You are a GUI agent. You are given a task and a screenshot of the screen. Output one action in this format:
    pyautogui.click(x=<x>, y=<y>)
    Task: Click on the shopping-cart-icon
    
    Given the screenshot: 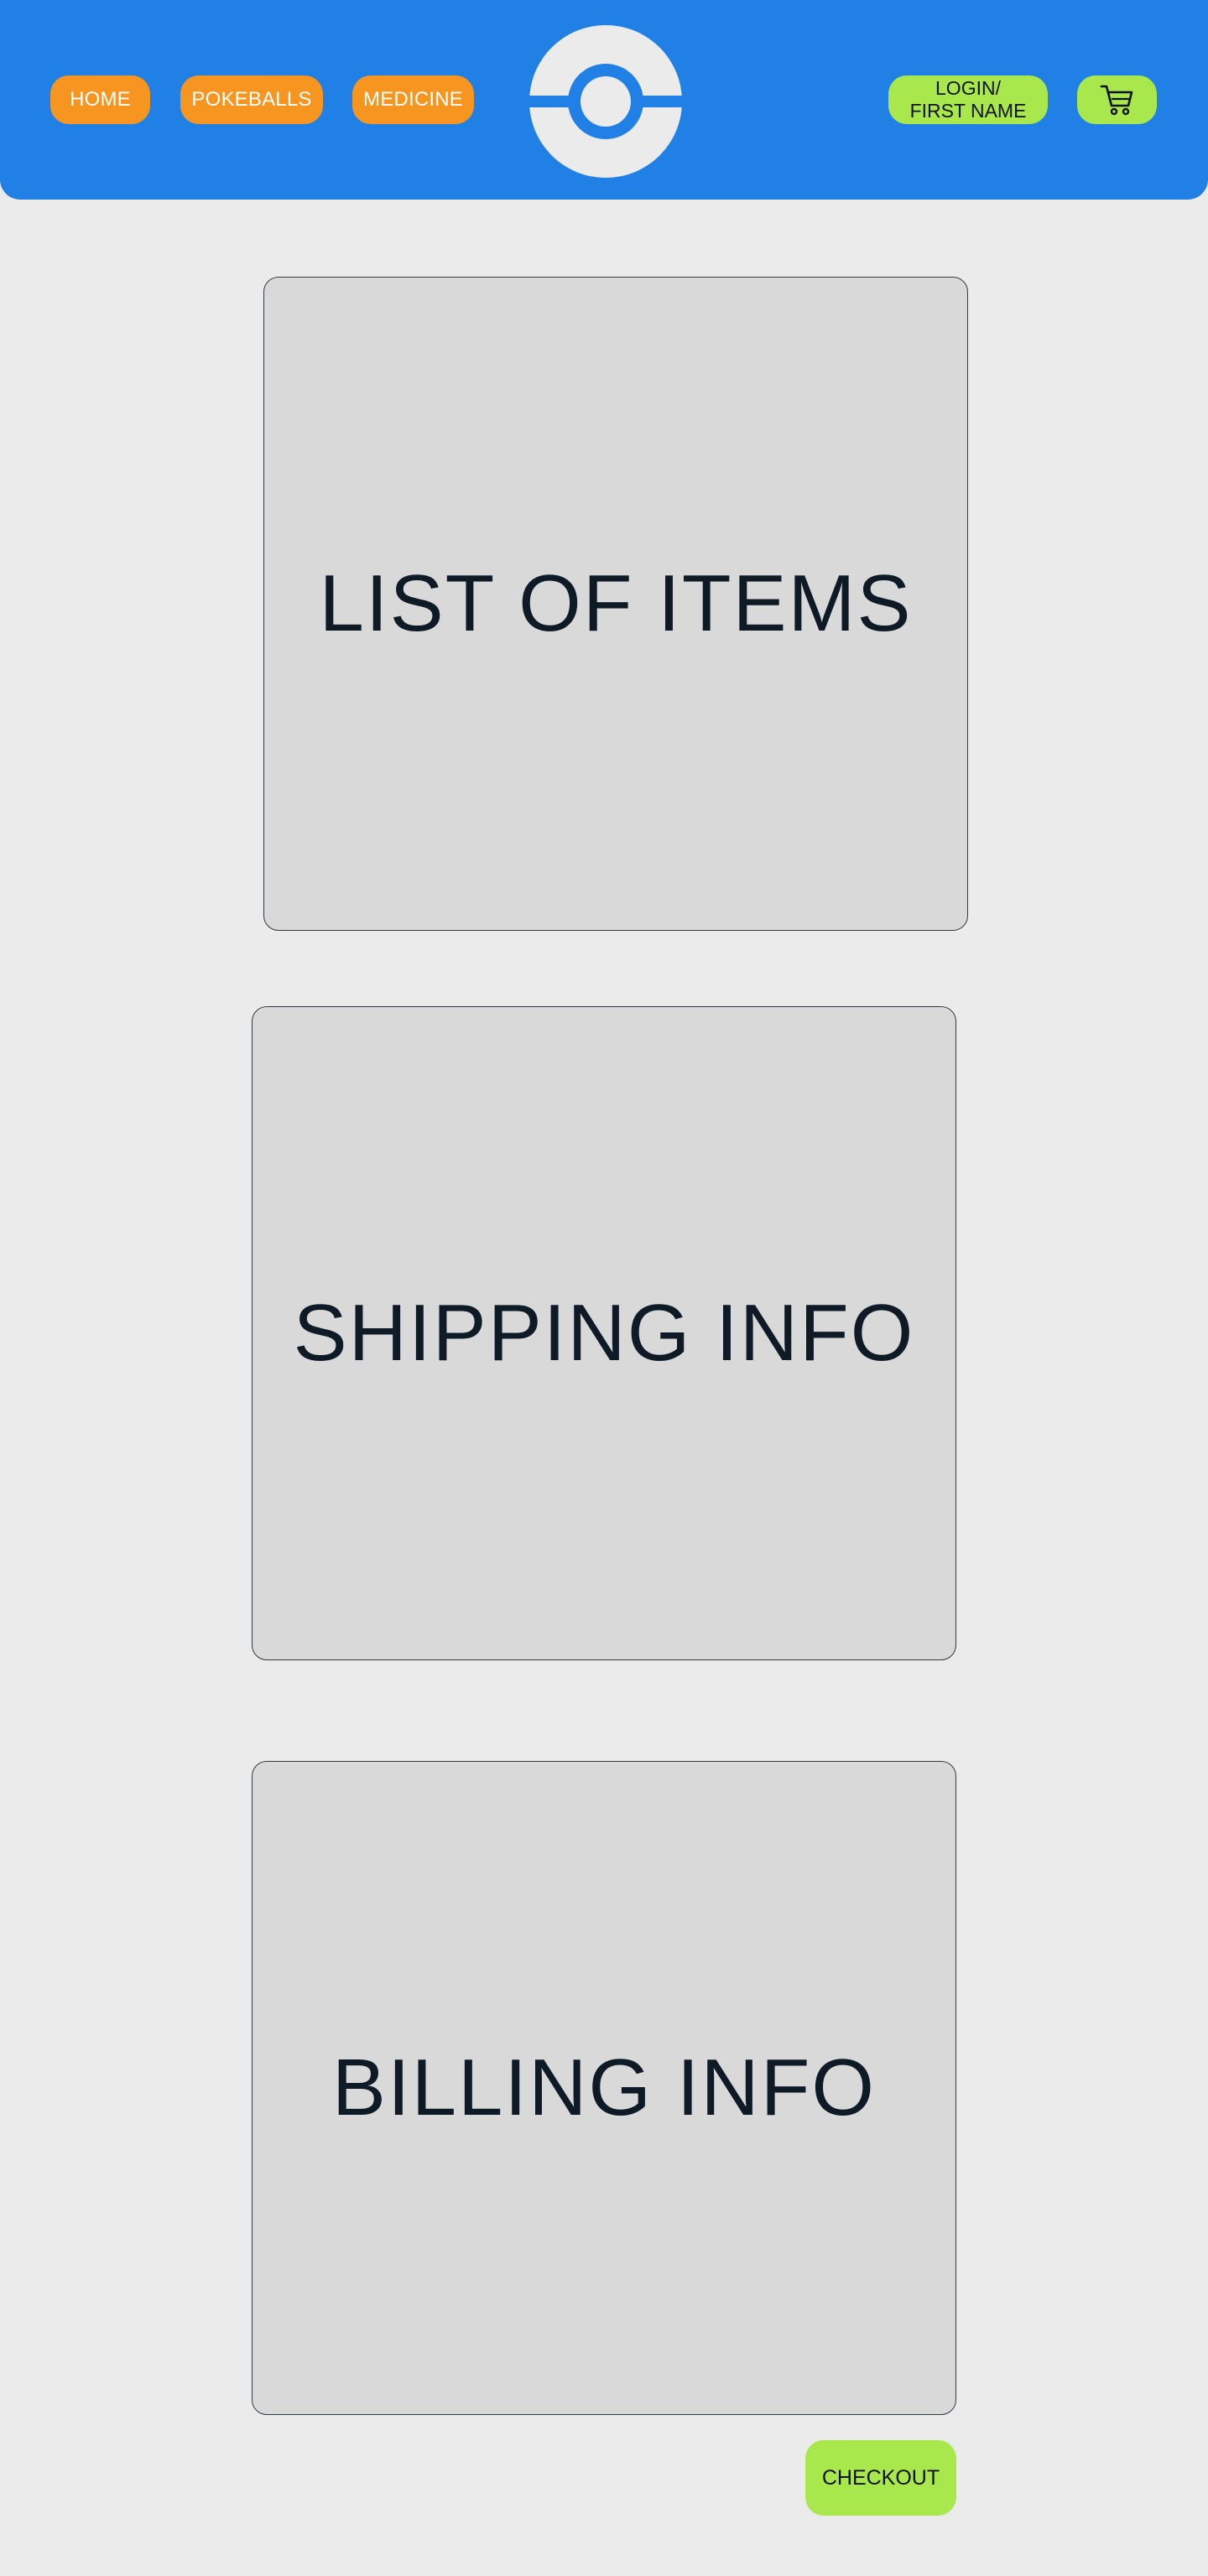 What is the action you would take?
    pyautogui.click(x=1116, y=100)
    